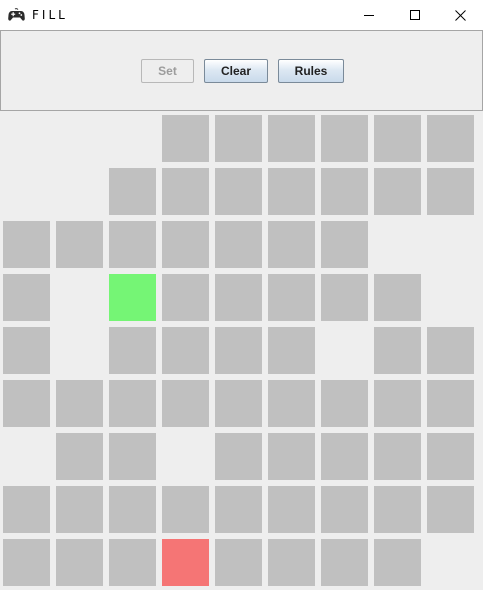 The width and height of the screenshot is (483, 590). Describe the element at coordinates (241, 15) in the screenshot. I see `title-bar: FILL` at that location.